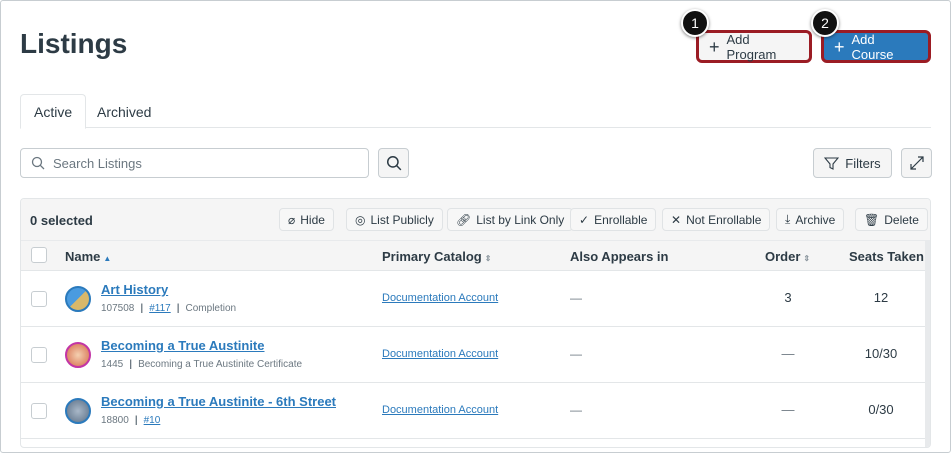 The width and height of the screenshot is (951, 453). I want to click on listing-id: 107508, so click(118, 308).